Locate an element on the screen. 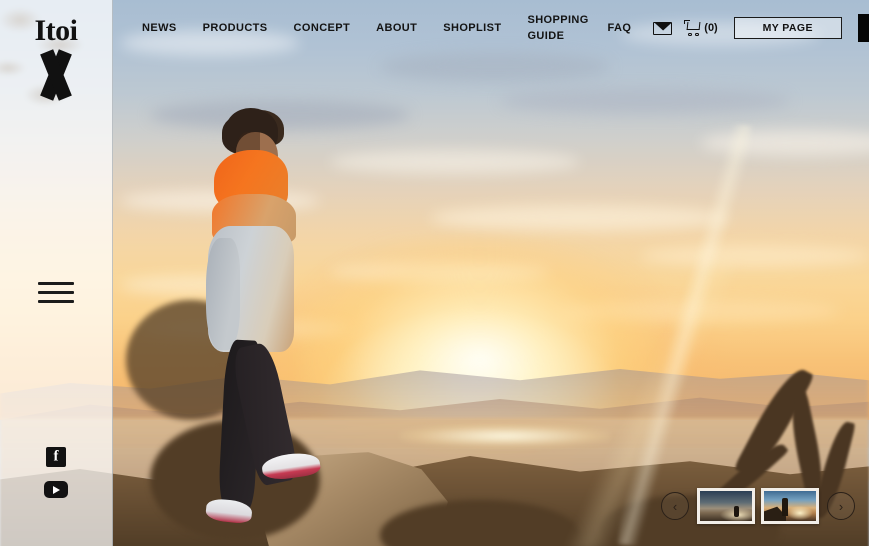 This screenshot has height=546, width=869. hamburger-menu-icon is located at coordinates (56, 294).